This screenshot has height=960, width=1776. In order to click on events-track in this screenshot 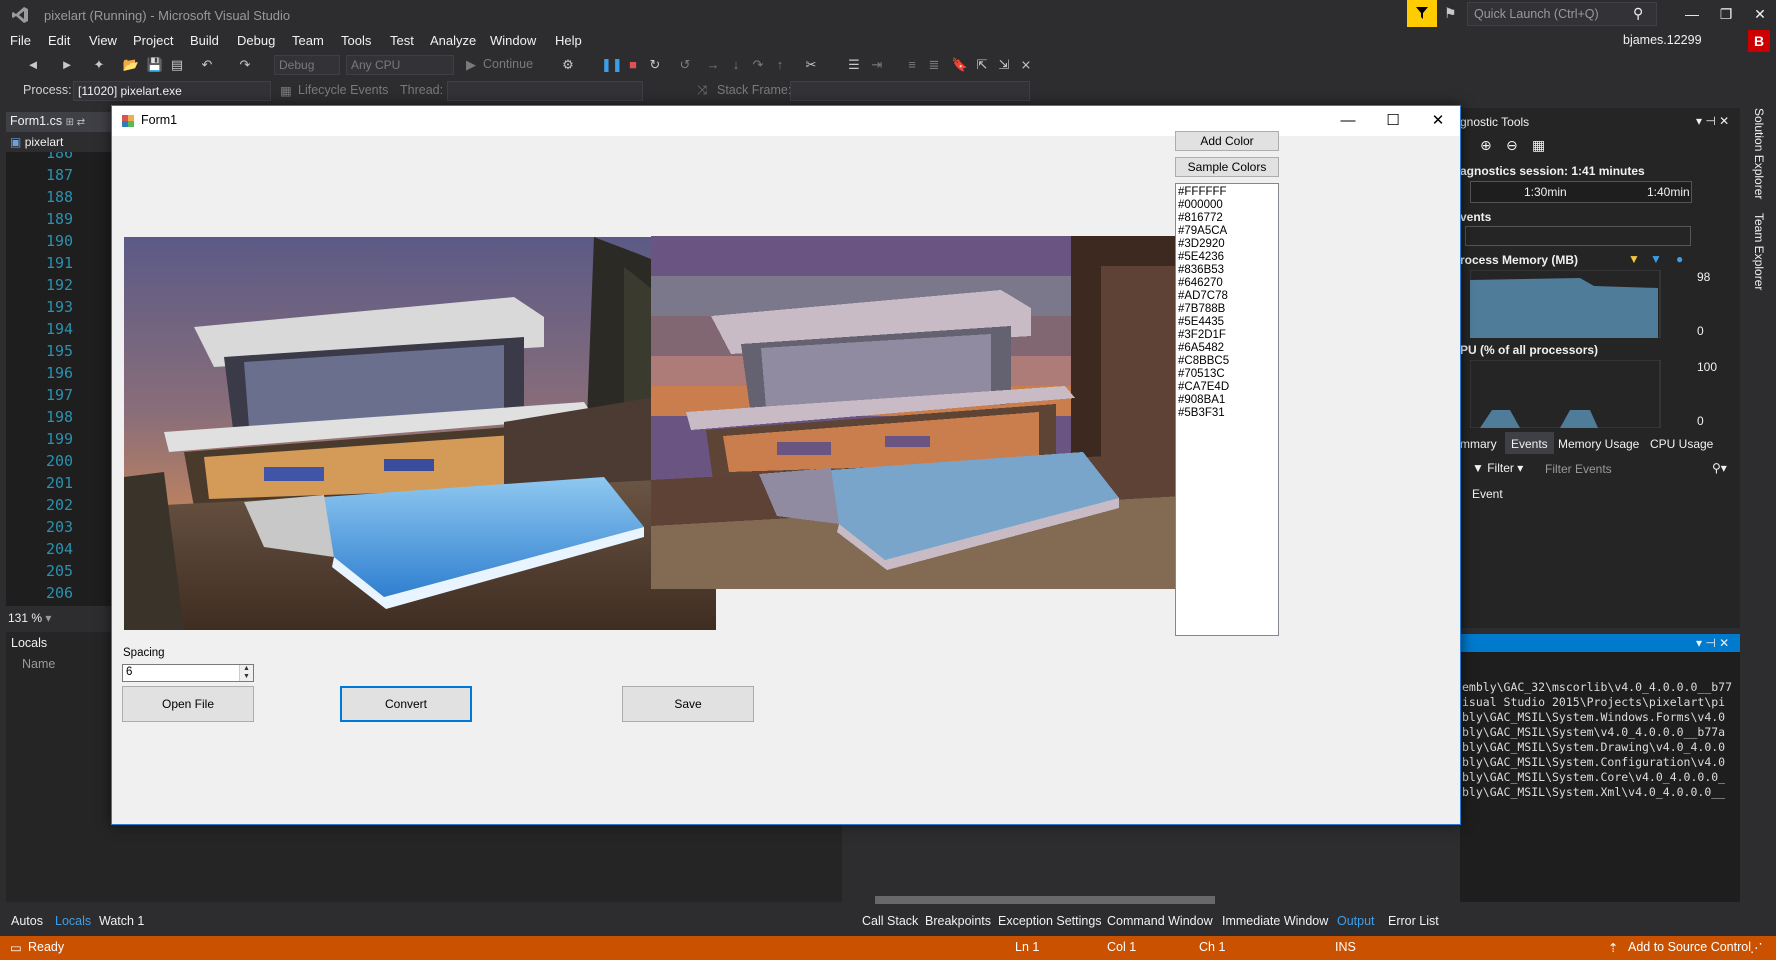, I will do `click(1578, 236)`.